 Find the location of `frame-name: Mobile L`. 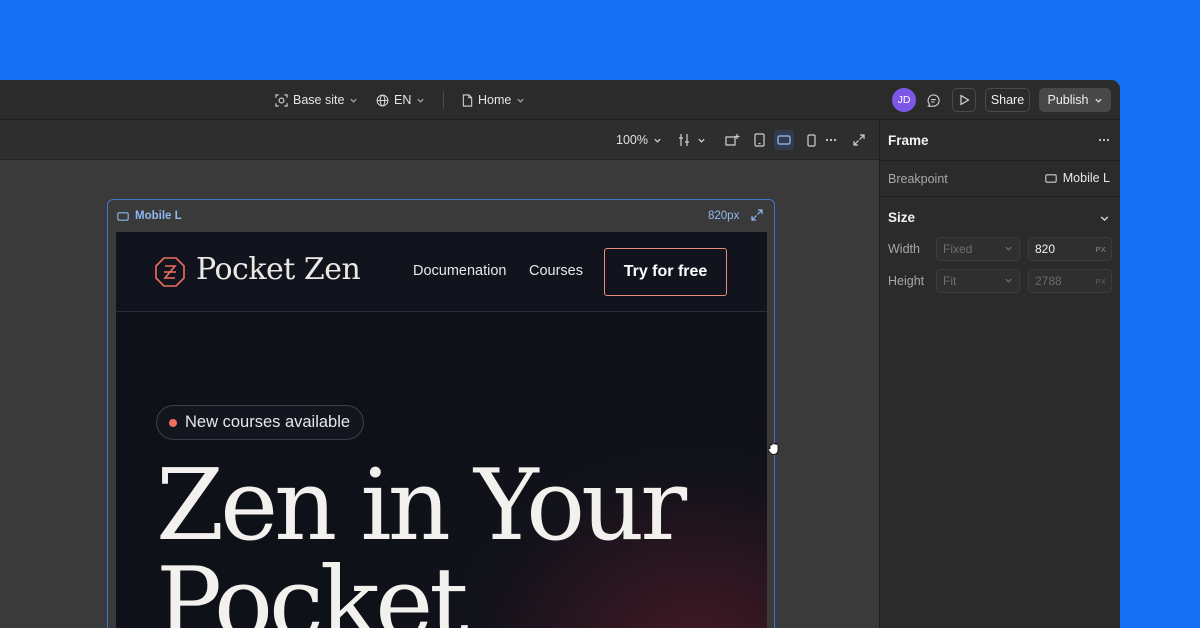

frame-name: Mobile L is located at coordinates (158, 216).